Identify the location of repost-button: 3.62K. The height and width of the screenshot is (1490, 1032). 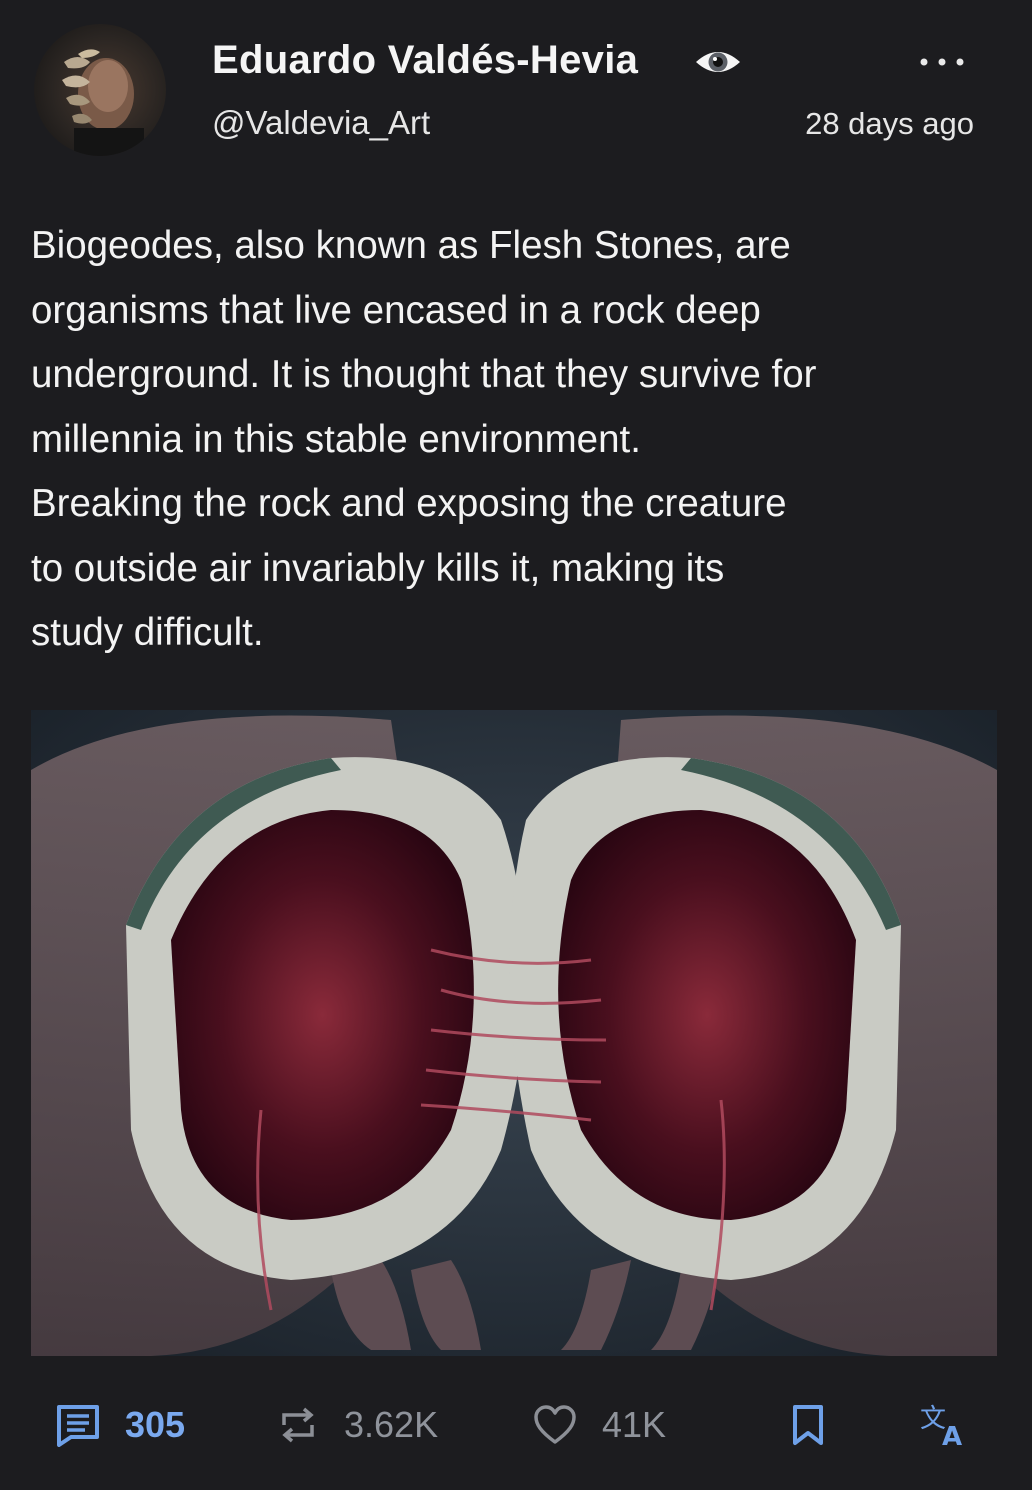
(357, 1425).